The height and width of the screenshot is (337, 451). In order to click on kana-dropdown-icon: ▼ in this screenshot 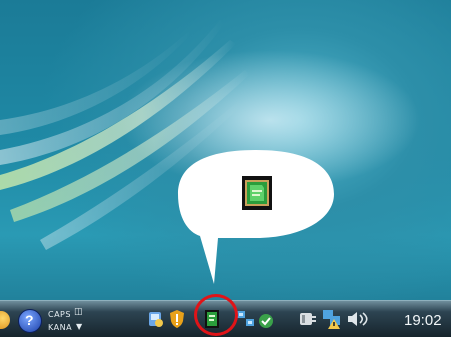, I will do `click(79, 326)`.